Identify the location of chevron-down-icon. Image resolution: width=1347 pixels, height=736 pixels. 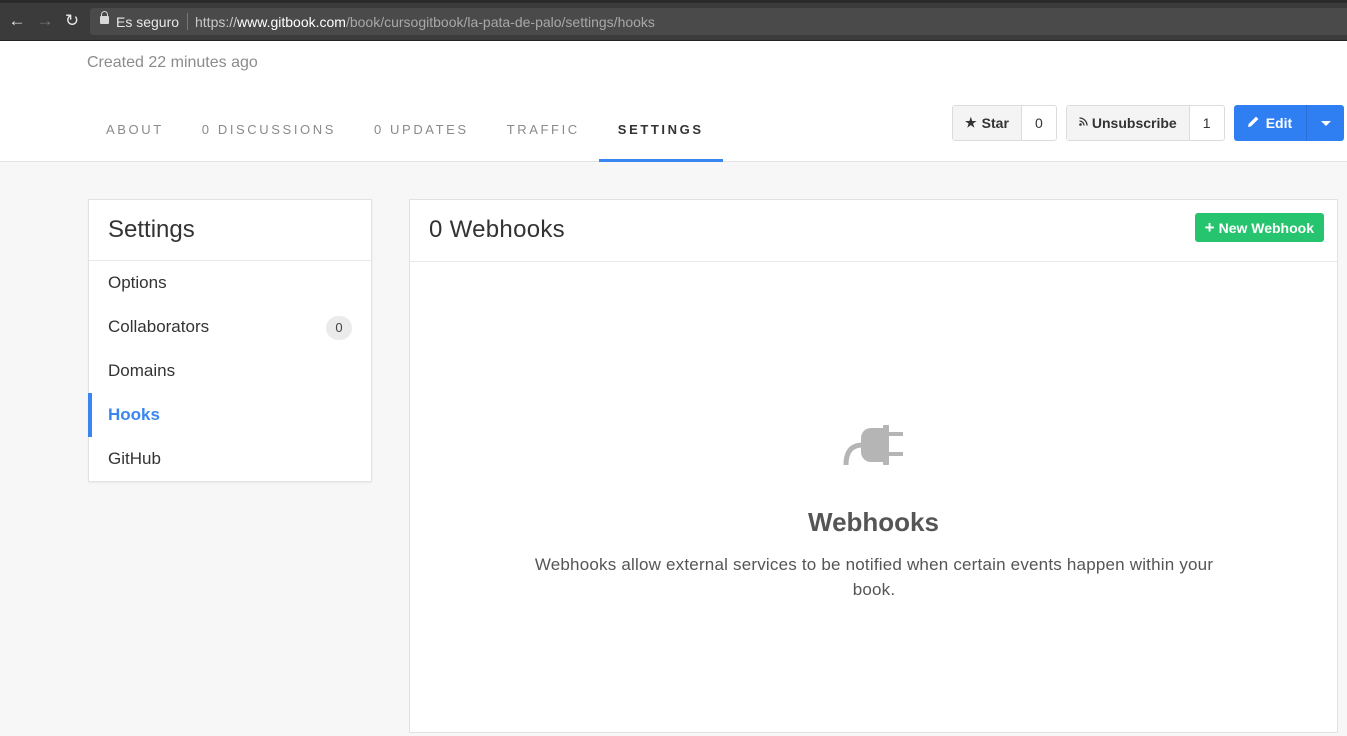
(1325, 123).